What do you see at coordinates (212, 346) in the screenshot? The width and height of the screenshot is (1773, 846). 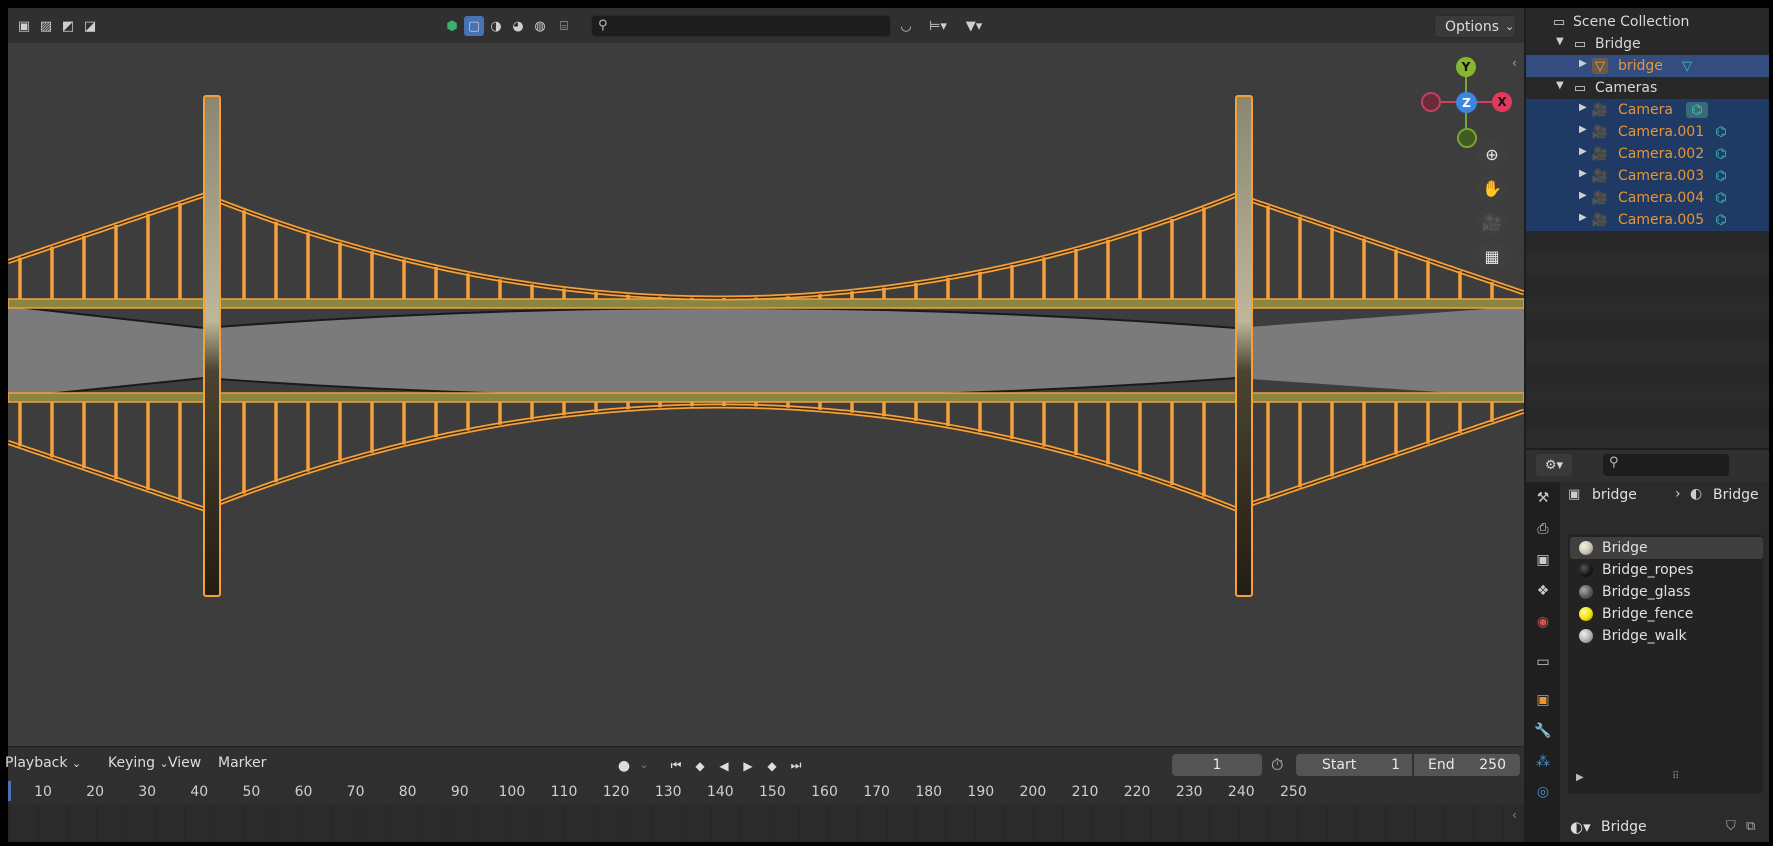 I see `bridge-tower` at bounding box center [212, 346].